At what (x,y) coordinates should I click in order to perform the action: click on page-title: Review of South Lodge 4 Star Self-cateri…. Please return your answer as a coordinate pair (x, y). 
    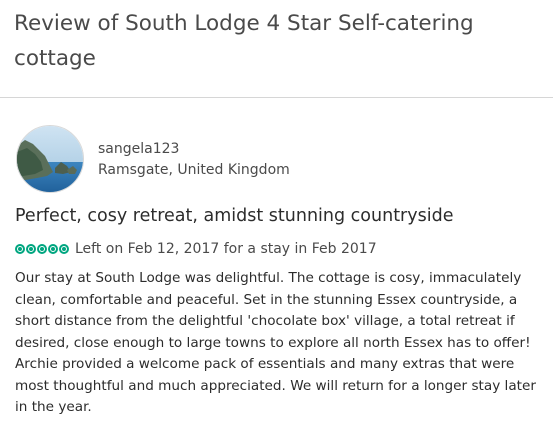
    Looking at the image, I should click on (244, 41).